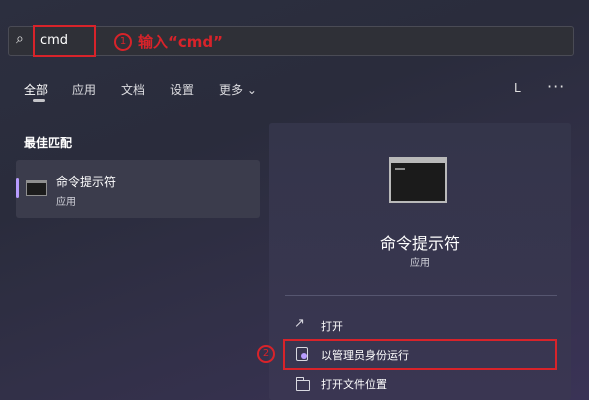  Describe the element at coordinates (420, 263) in the screenshot. I see `details-app-type: 应用` at that location.